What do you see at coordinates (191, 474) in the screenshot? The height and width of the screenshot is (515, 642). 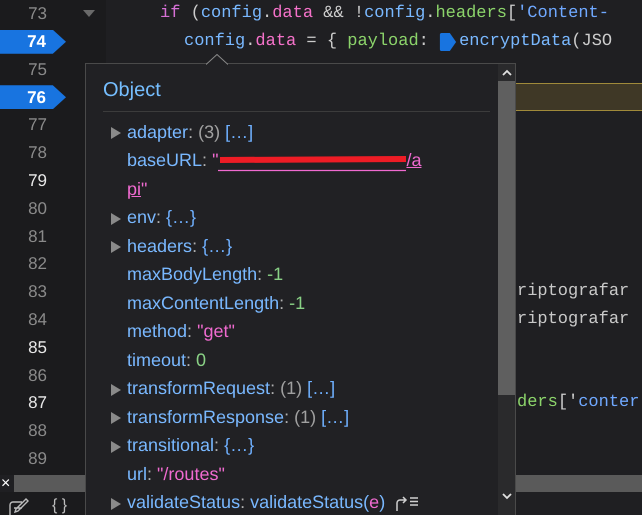 I see `property-value: "/routes"` at bounding box center [191, 474].